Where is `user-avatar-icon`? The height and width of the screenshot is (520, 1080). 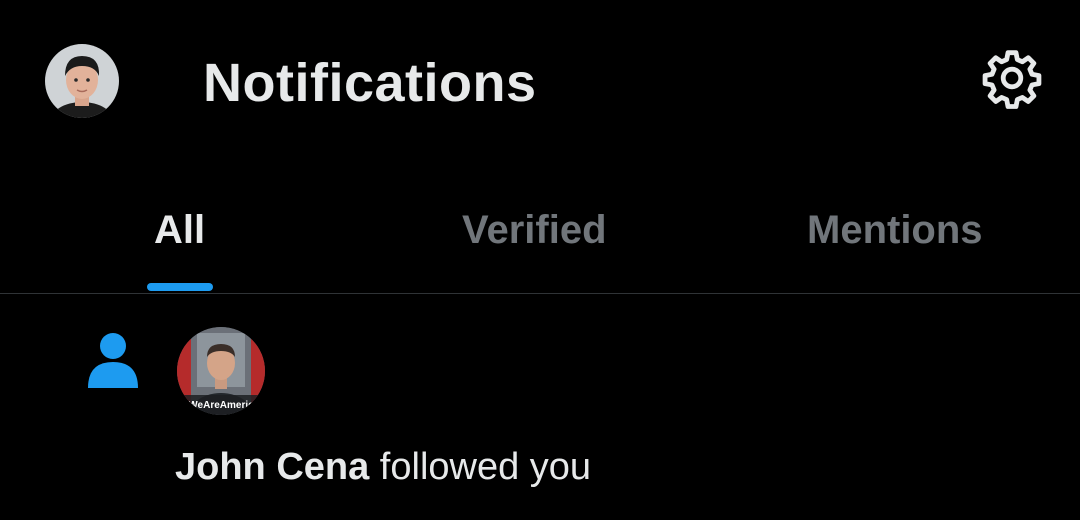
user-avatar-icon is located at coordinates (82, 81).